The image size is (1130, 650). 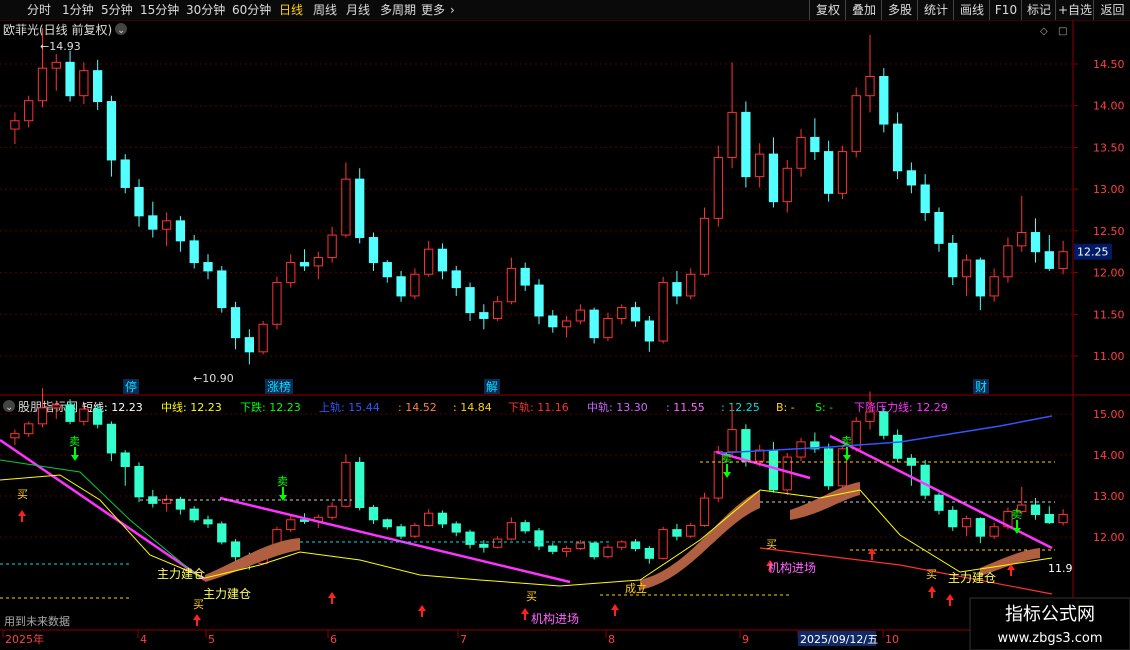 What do you see at coordinates (205, 10) in the screenshot?
I see `period-tab-4: 30分钟` at bounding box center [205, 10].